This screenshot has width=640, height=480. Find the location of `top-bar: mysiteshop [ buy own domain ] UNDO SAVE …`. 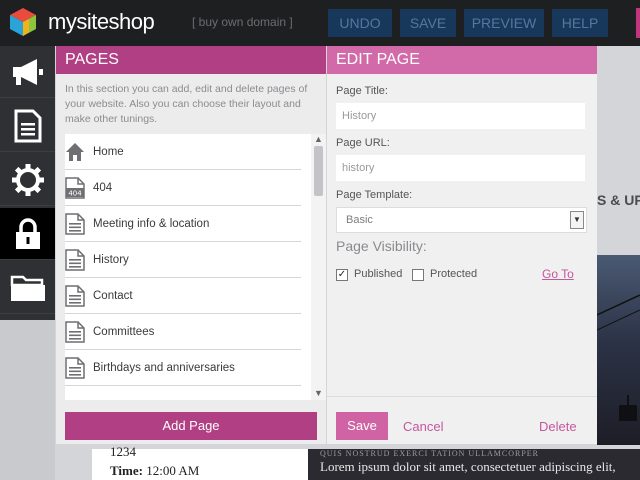

top-bar: mysiteshop [ buy own domain ] UNDO SAVE … is located at coordinates (320, 23).